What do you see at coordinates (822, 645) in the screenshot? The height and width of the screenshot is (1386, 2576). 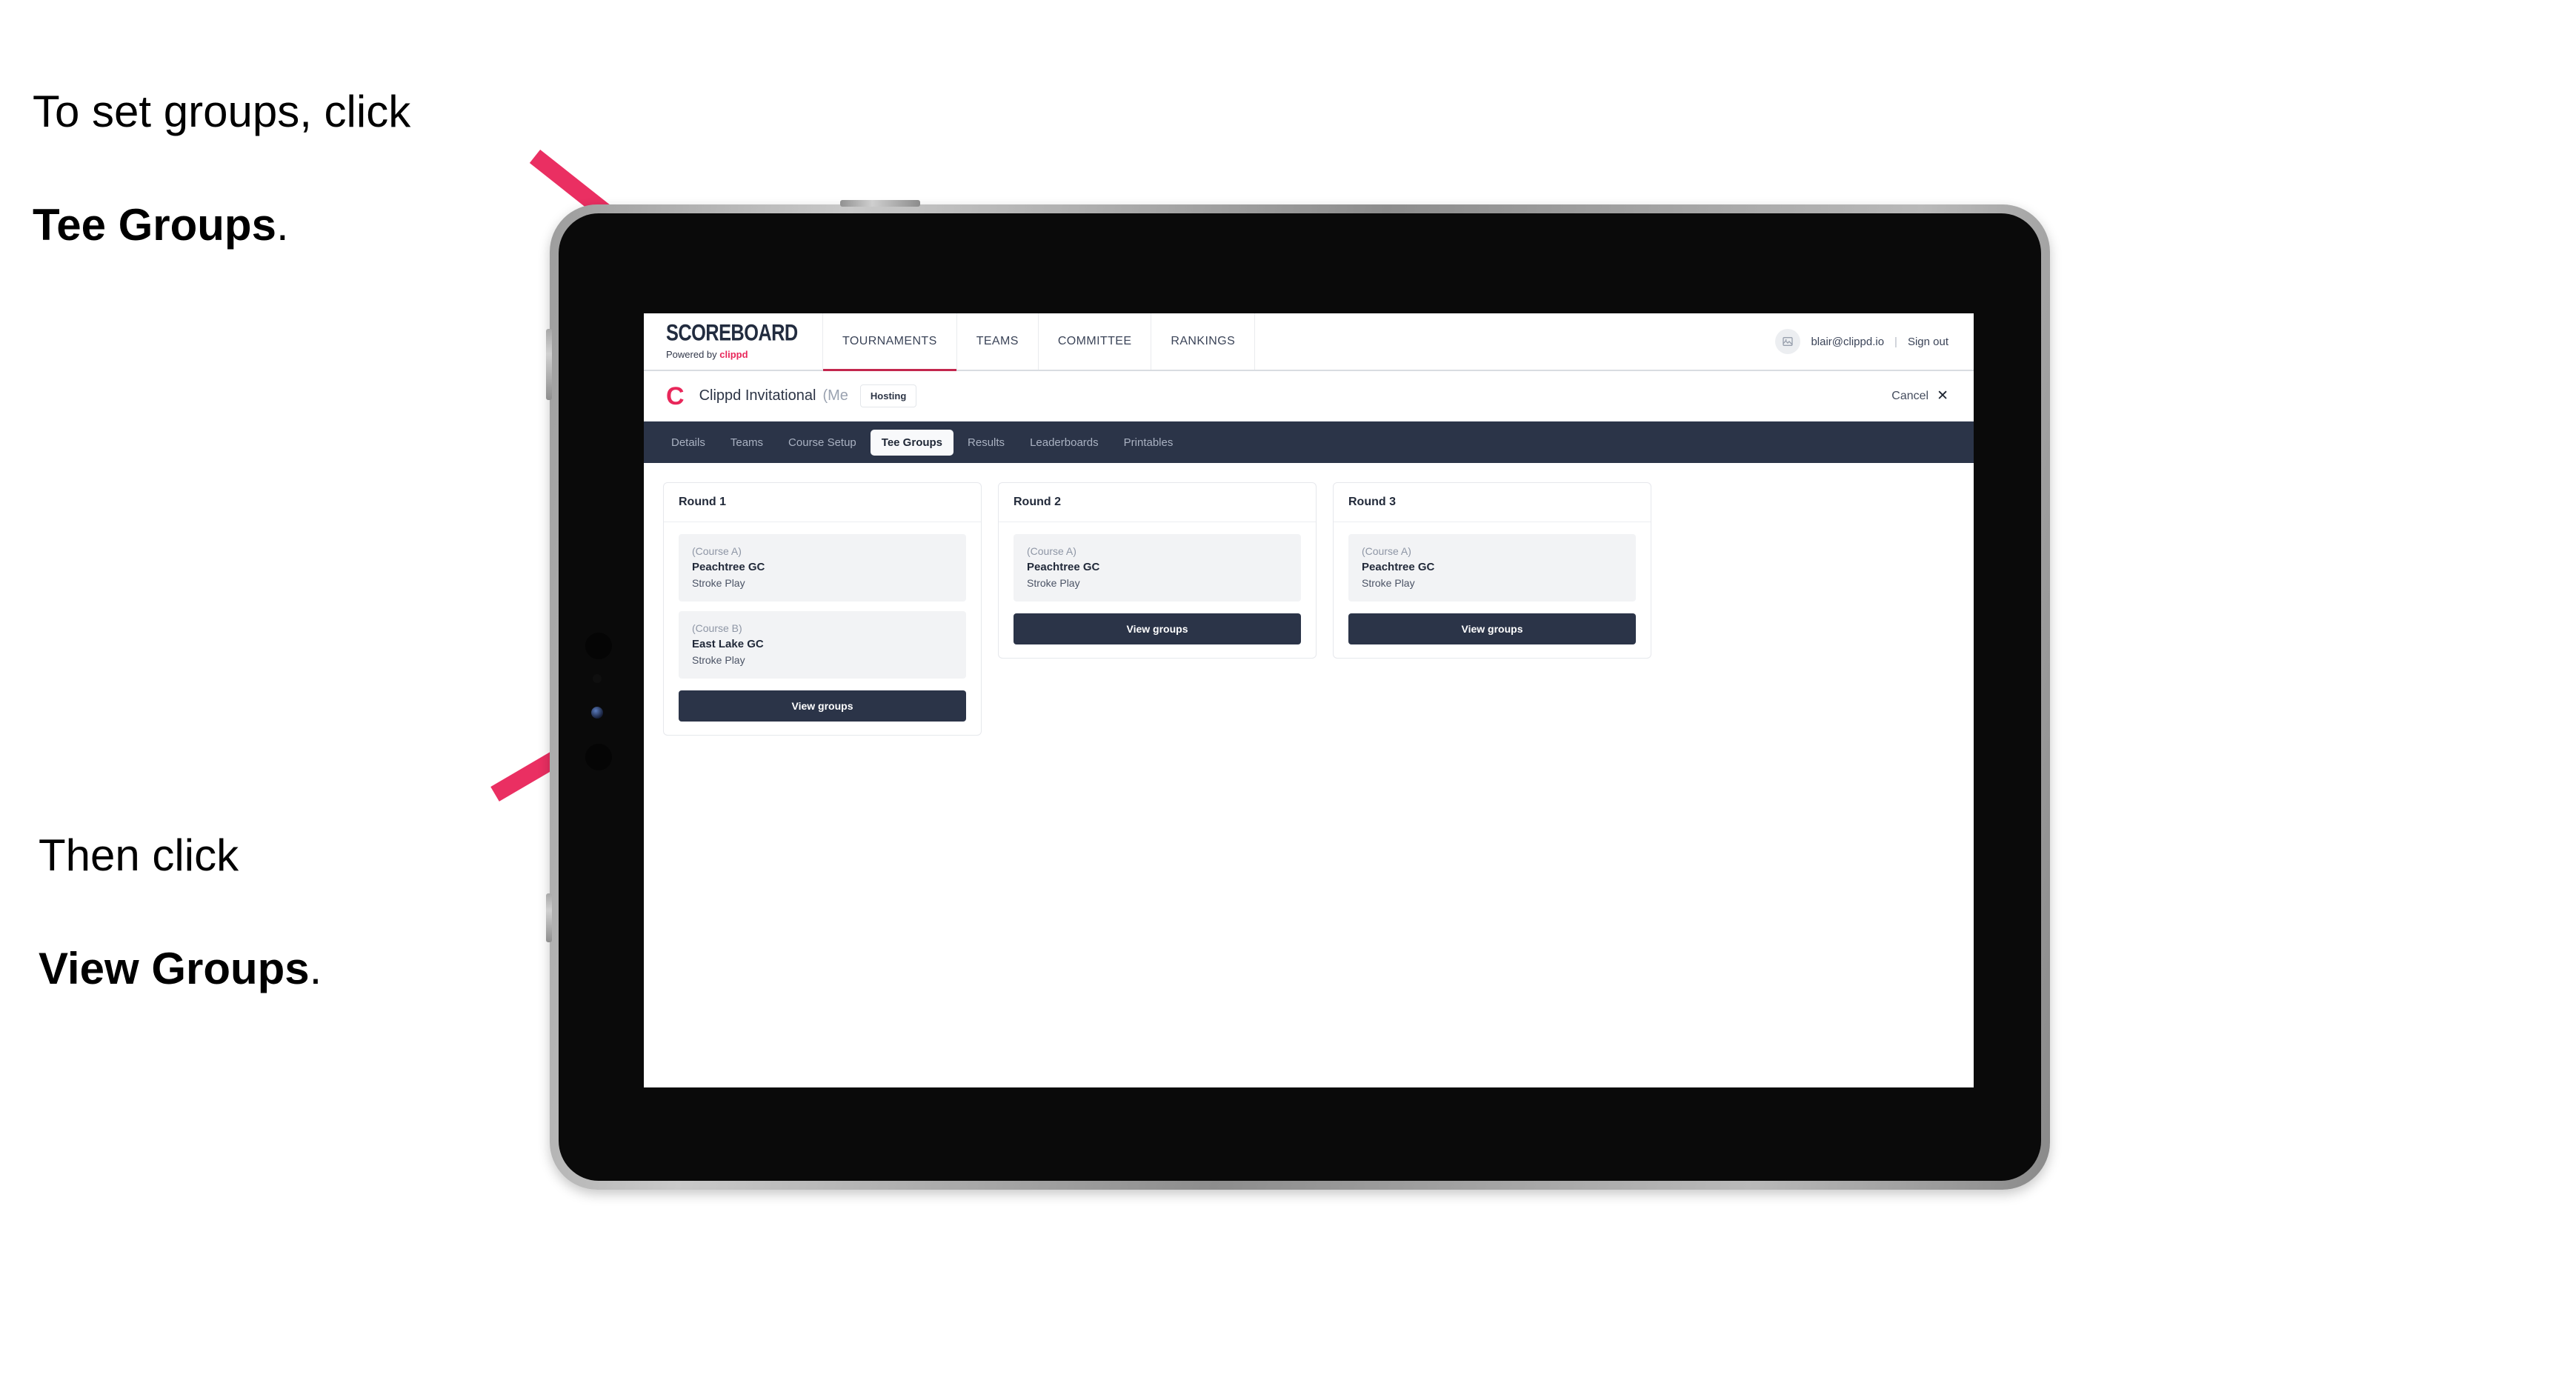 I see `course-entry: (Course B) East Lake GC Stroke Play` at bounding box center [822, 645].